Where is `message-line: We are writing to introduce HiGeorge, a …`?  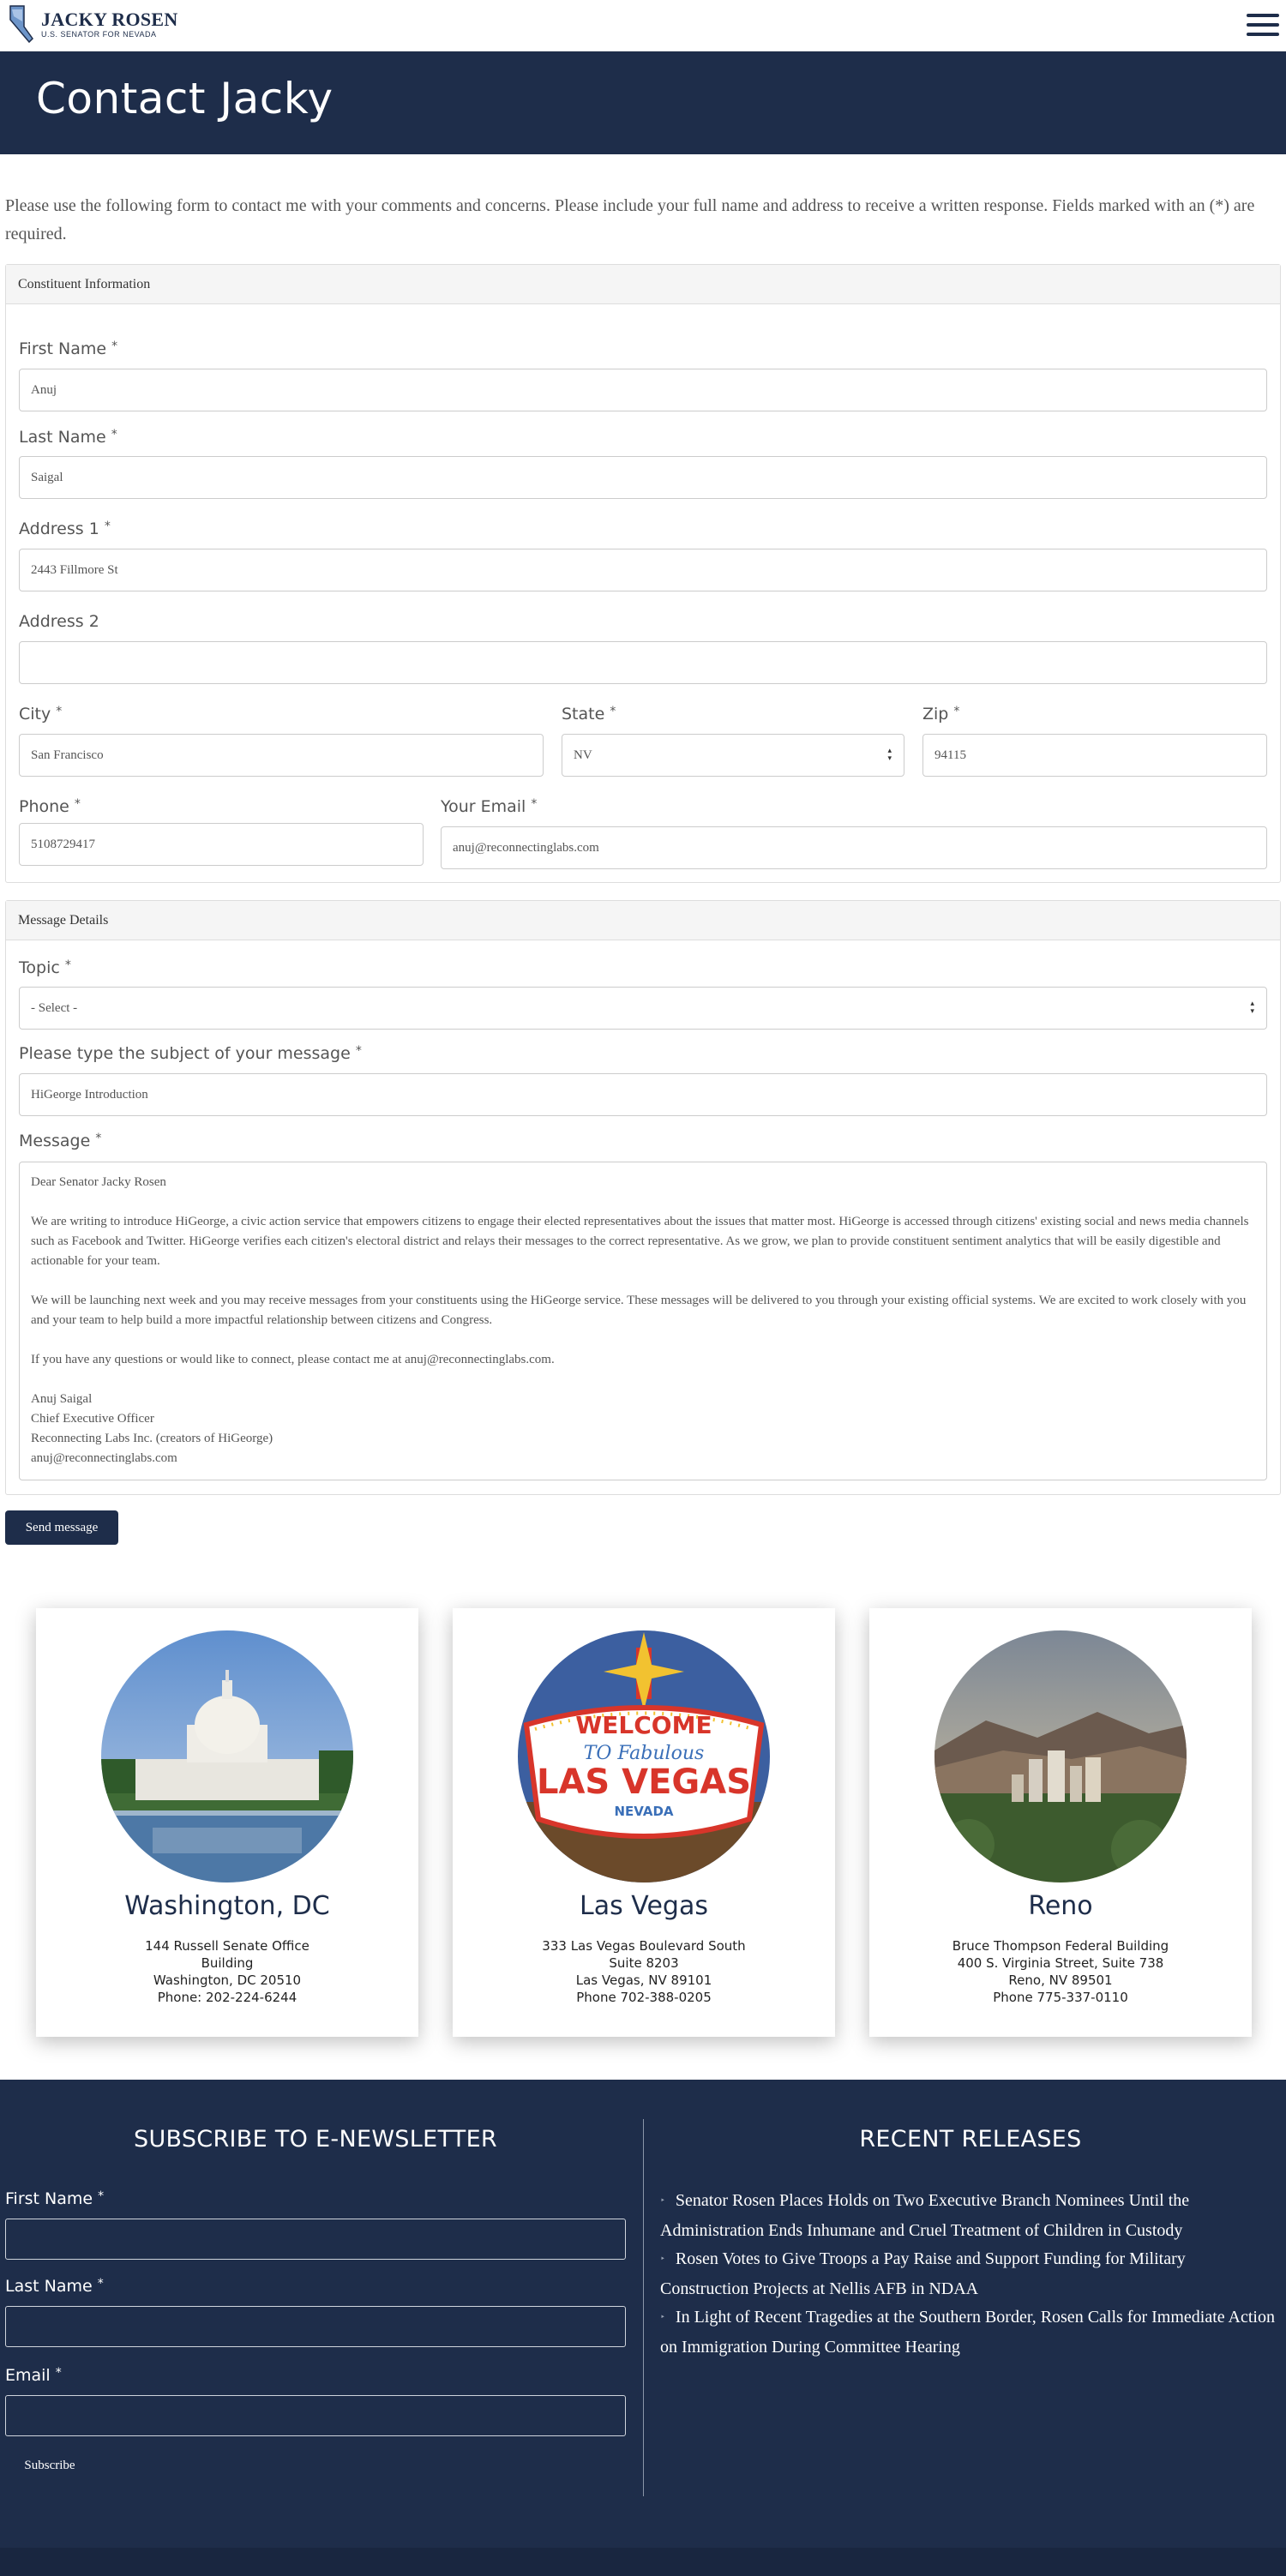 message-line: We are writing to introduce HiGeorge, a … is located at coordinates (640, 1241).